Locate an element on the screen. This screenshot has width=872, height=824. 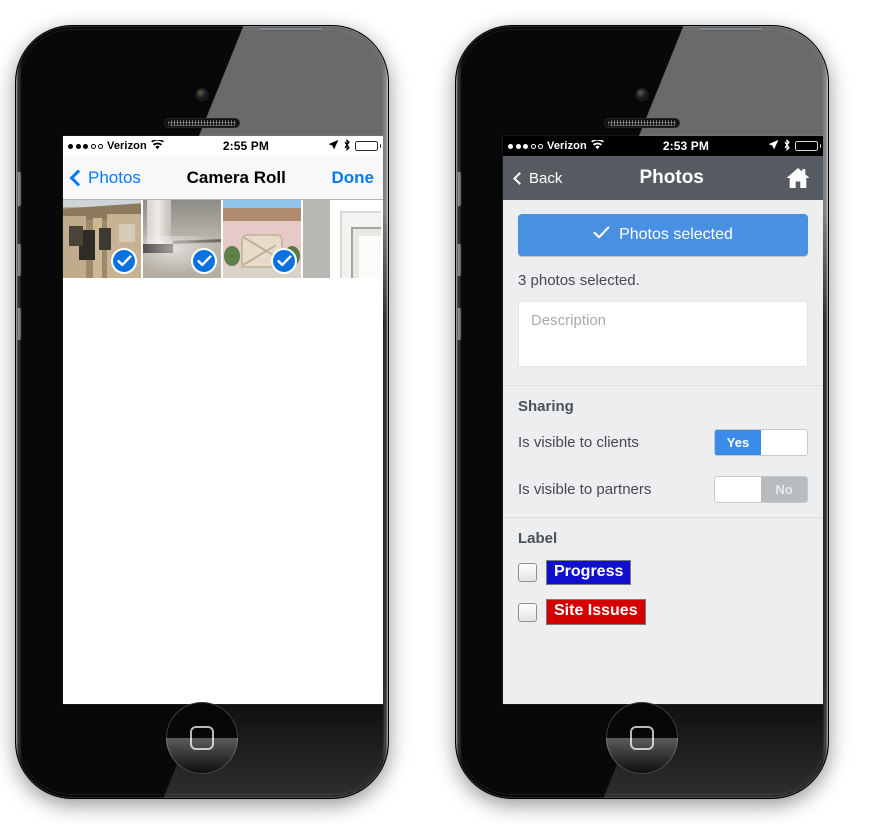
label-row-progress: Progress is located at coordinates (663, 574).